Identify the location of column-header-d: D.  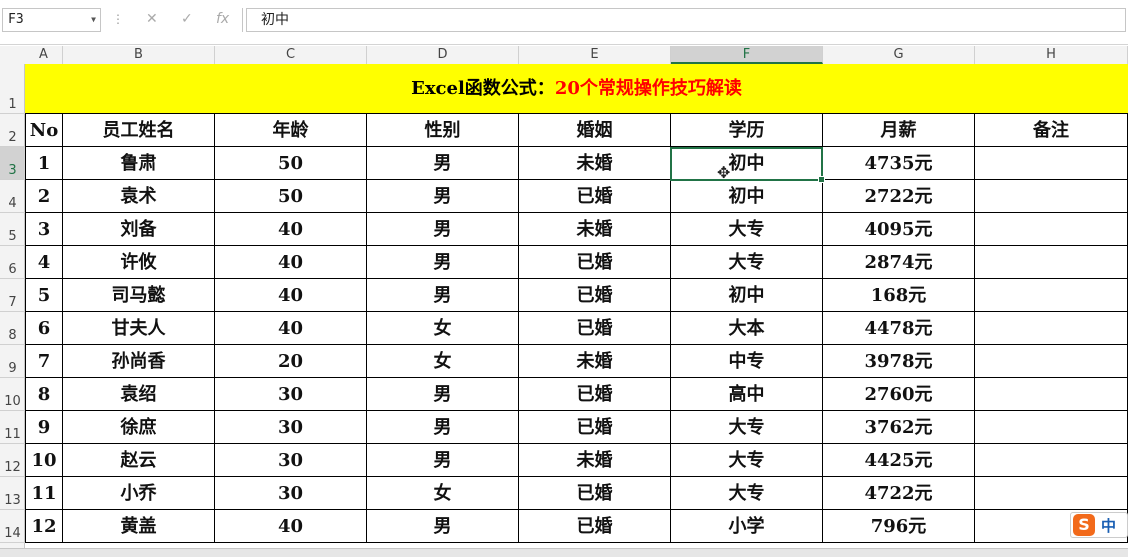
(443, 55).